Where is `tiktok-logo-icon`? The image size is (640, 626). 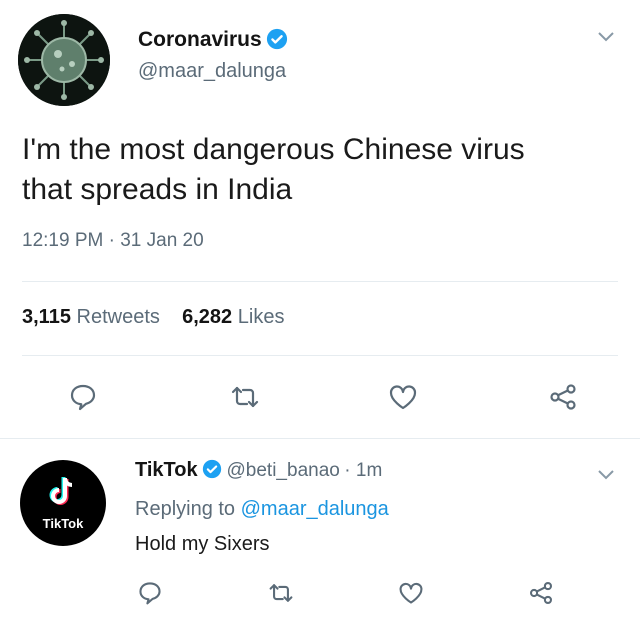 tiktok-logo-icon is located at coordinates (61, 491).